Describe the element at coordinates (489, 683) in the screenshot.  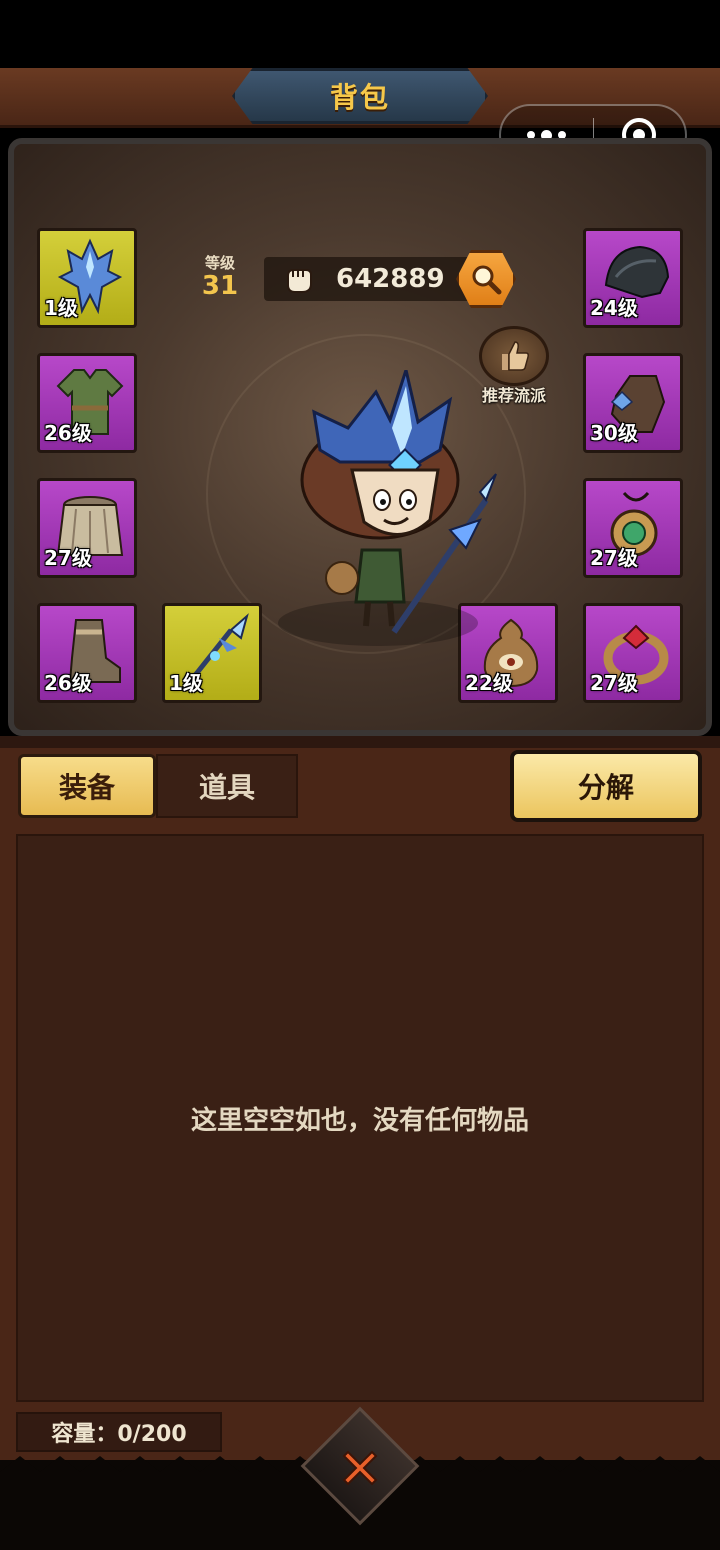
I see `slot-level: 22级` at that location.